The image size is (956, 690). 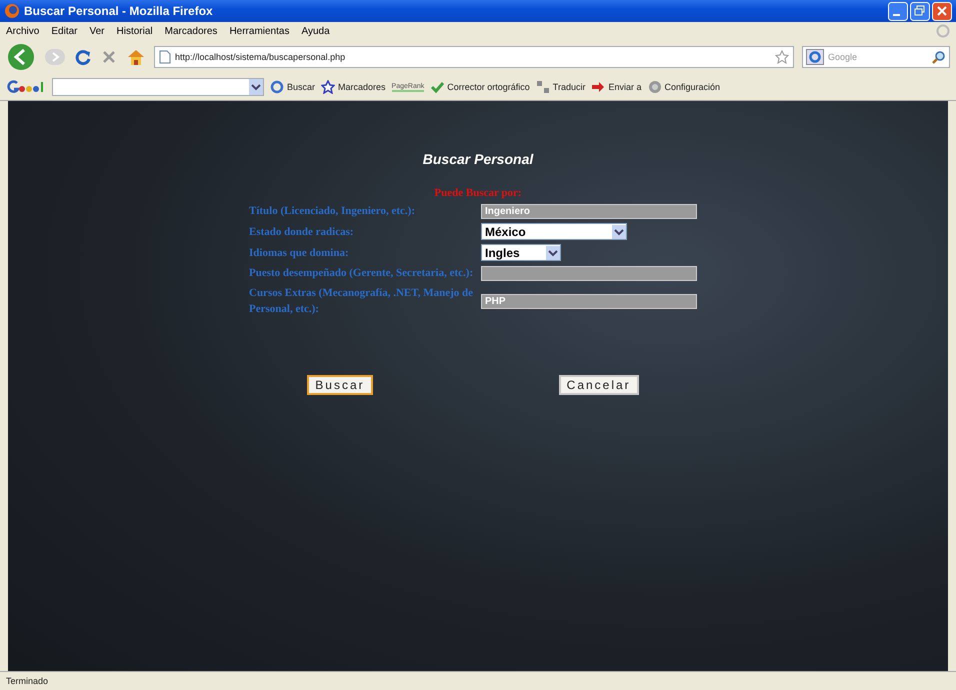 I want to click on dropdown-field: México, so click(x=554, y=231).